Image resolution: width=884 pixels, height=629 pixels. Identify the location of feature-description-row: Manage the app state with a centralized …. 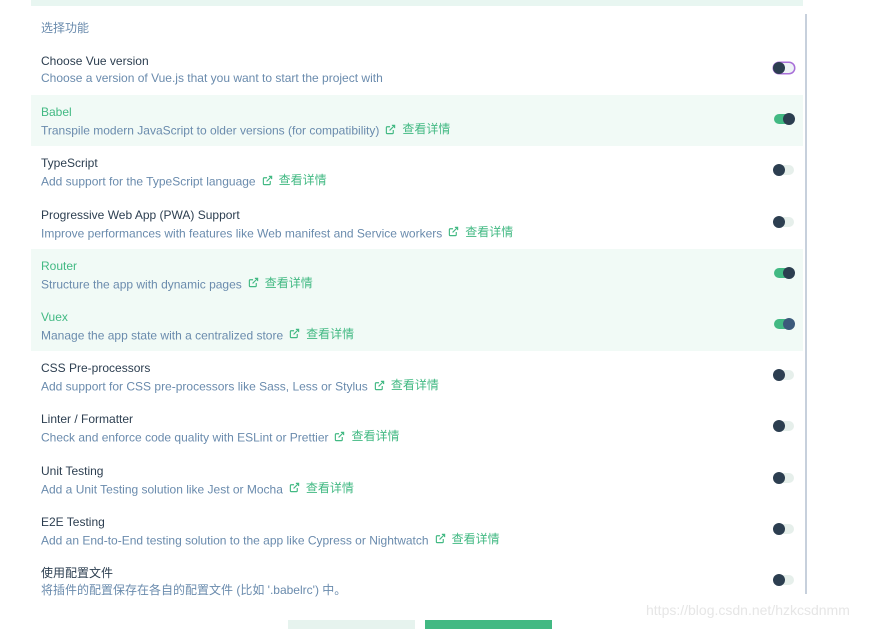
(422, 335).